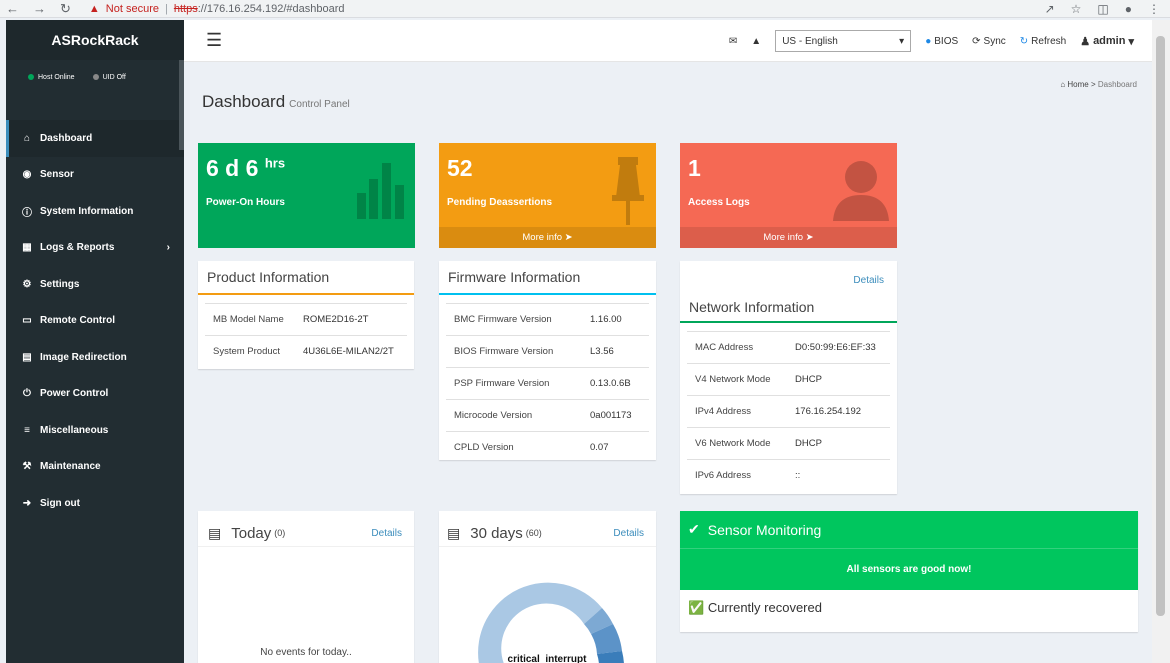 The height and width of the screenshot is (663, 1170). Describe the element at coordinates (276, 102) in the screenshot. I see `page-title: Dashboard Control Panel` at that location.